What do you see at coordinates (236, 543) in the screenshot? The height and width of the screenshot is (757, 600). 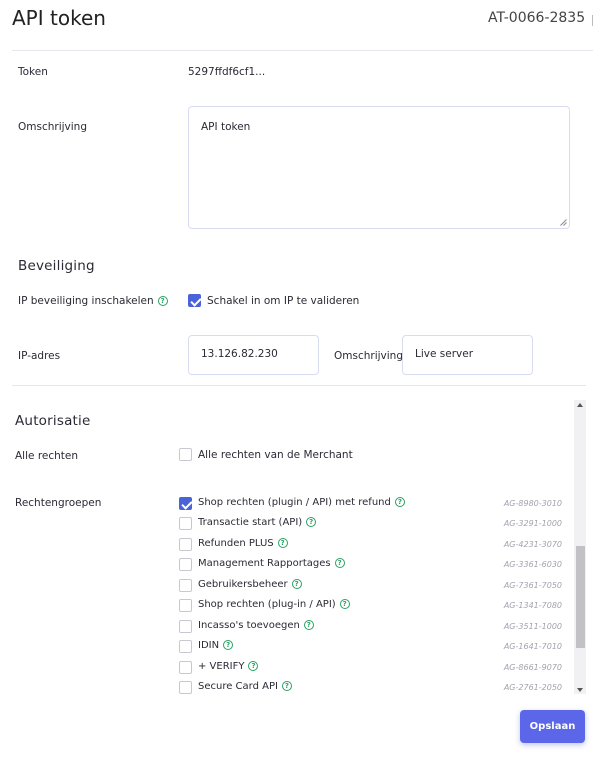 I see `permission-label-text: Refunden PLUS` at bounding box center [236, 543].